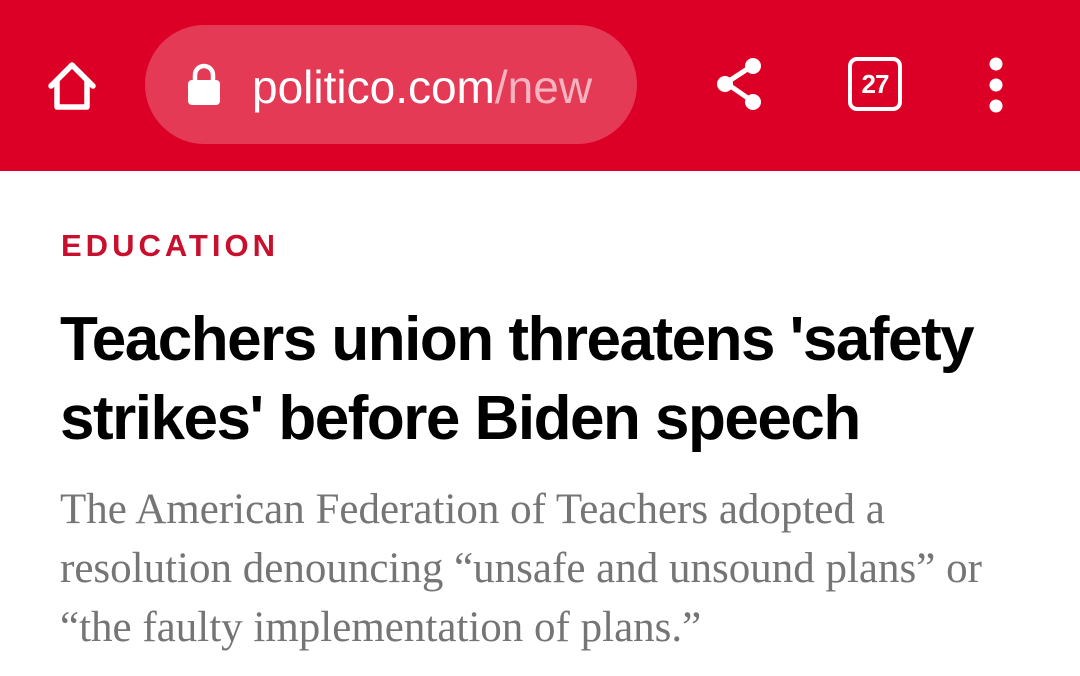  What do you see at coordinates (373, 87) in the screenshot?
I see `url-domain: politico.com` at bounding box center [373, 87].